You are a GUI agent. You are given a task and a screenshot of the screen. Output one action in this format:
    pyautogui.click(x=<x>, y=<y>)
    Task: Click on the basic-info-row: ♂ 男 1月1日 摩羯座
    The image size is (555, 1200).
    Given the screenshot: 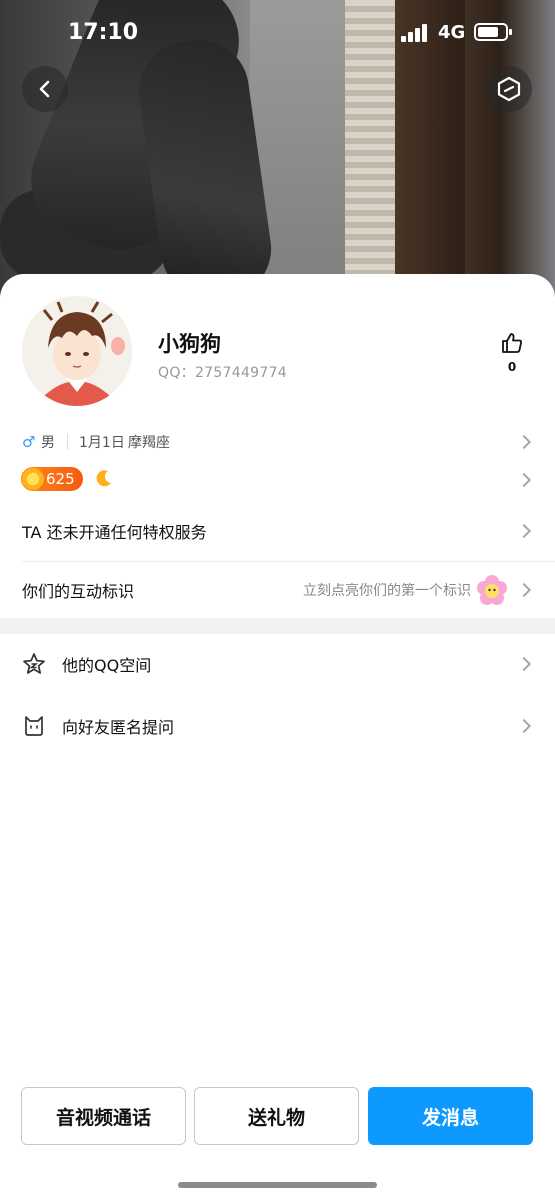 What is the action you would take?
    pyautogui.click(x=277, y=442)
    